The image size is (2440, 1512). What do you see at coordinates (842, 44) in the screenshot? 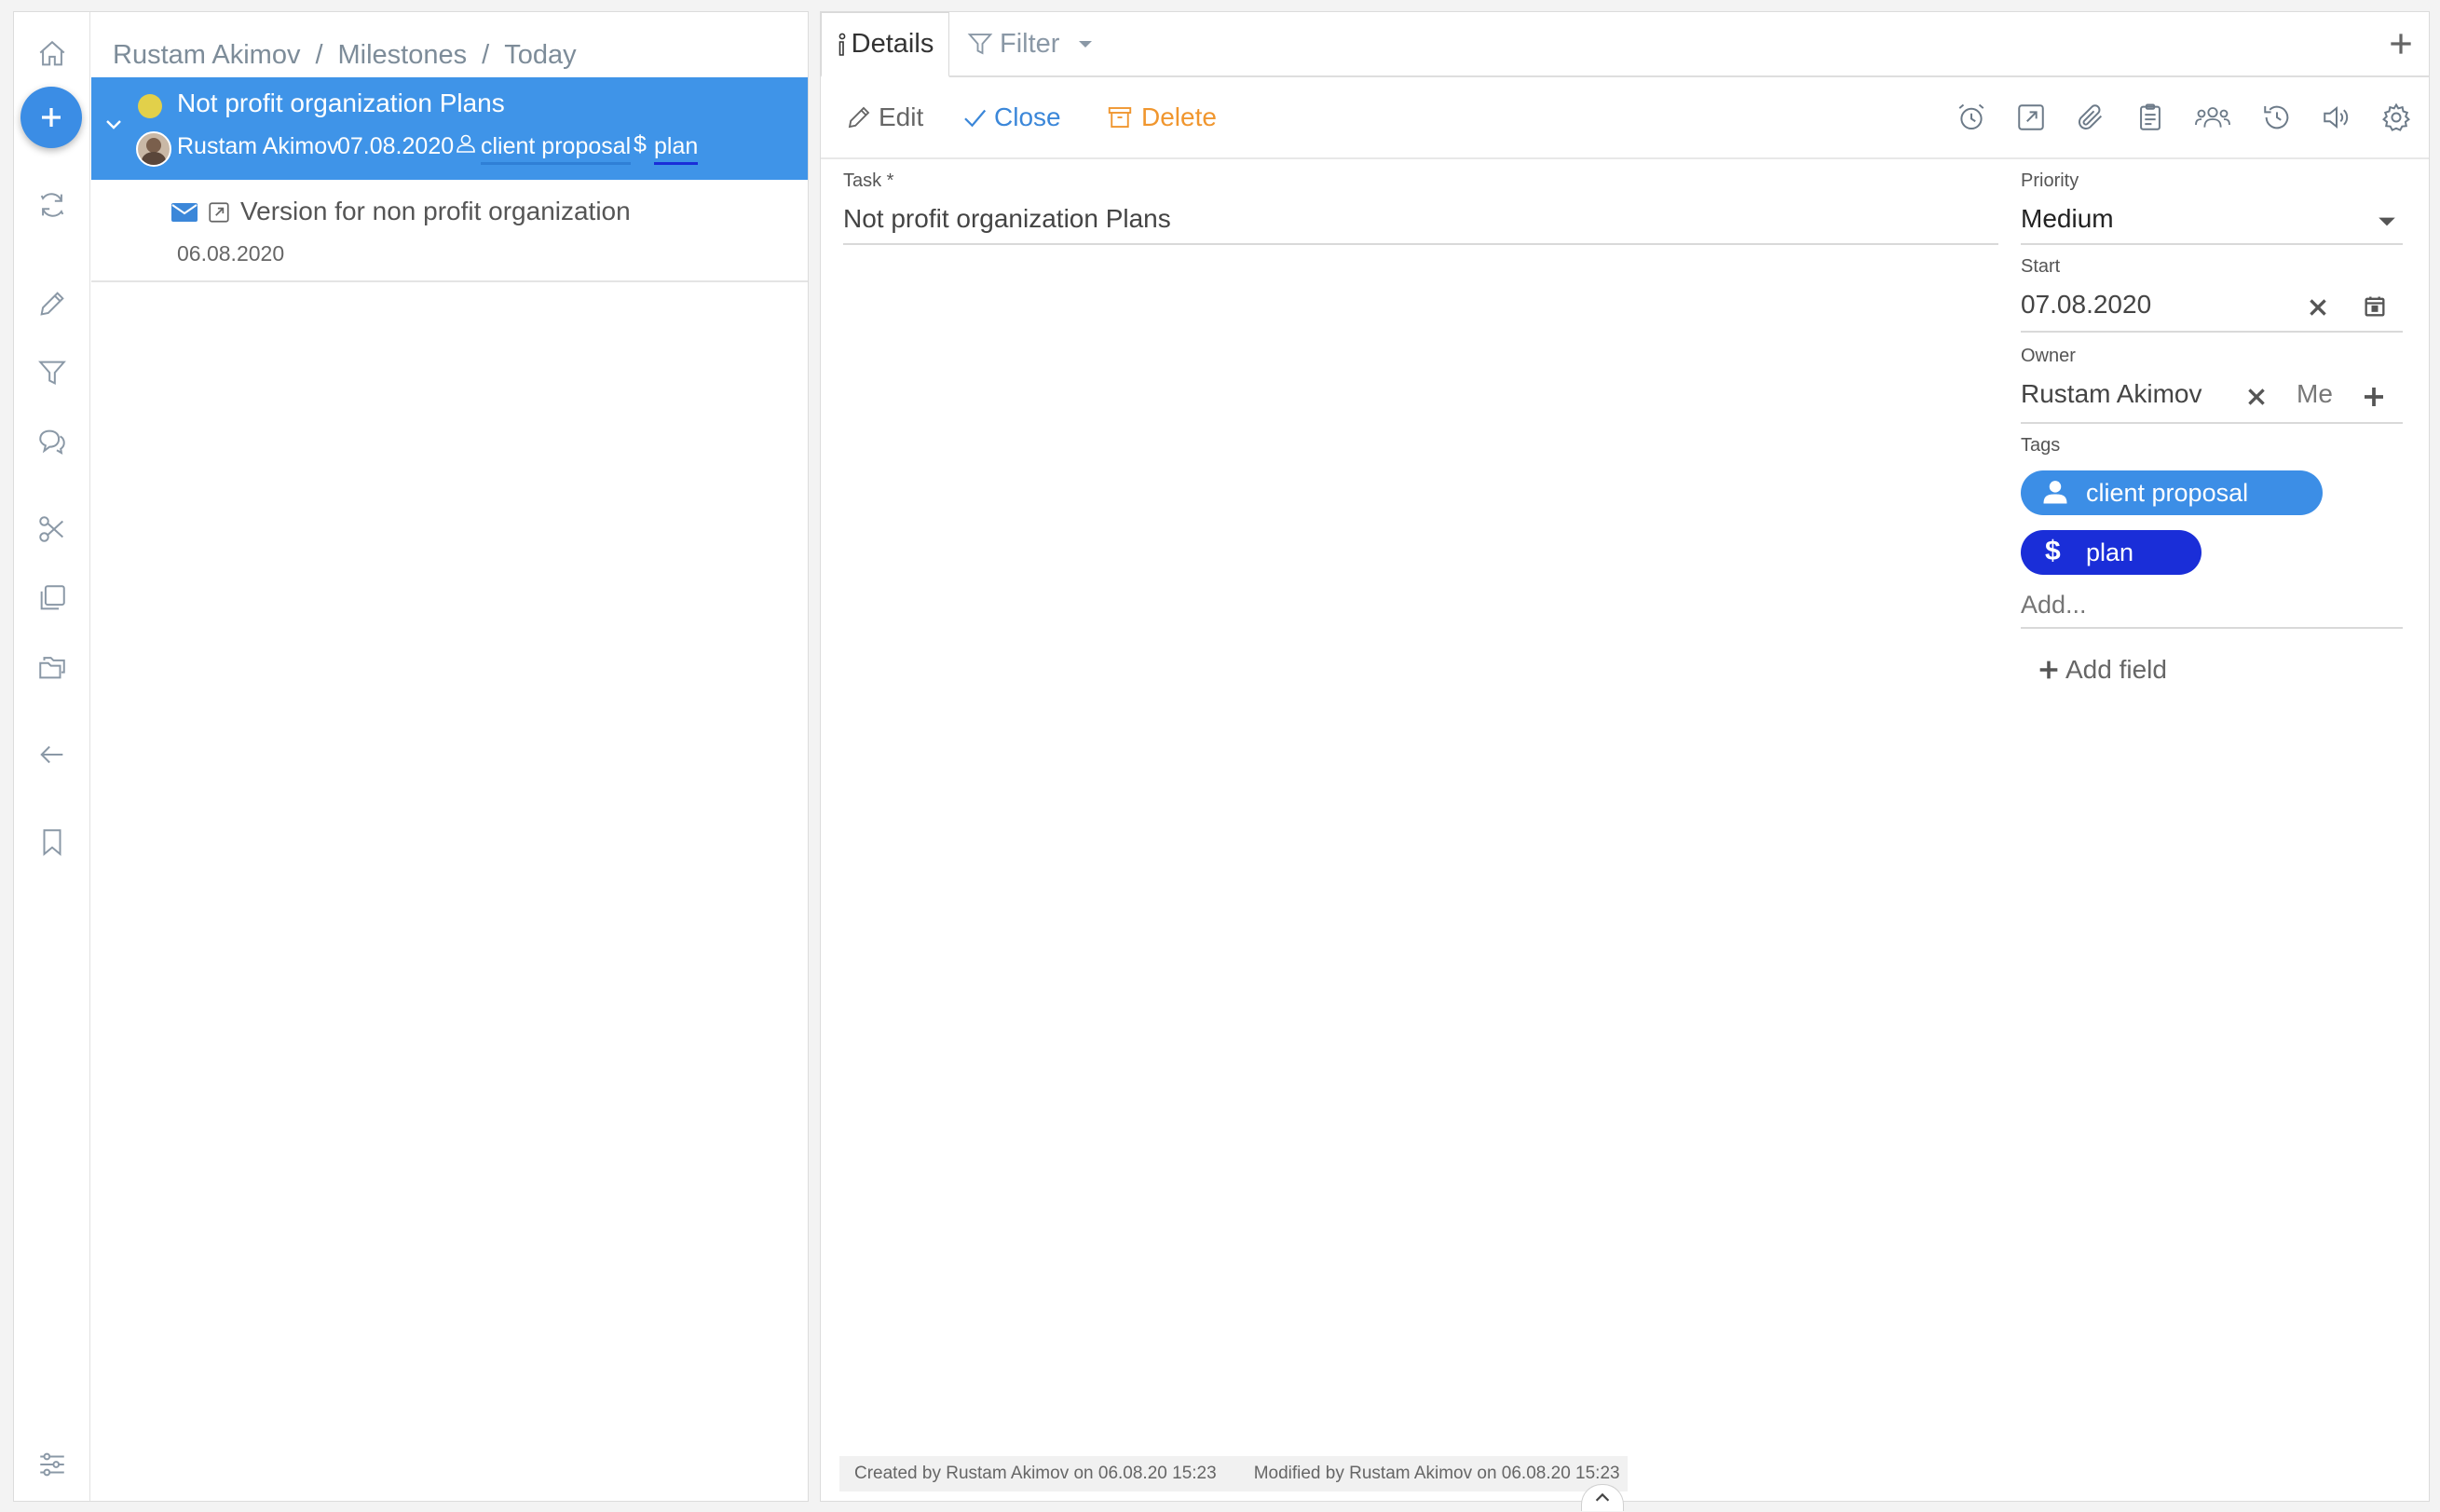
I see `info-icon` at bounding box center [842, 44].